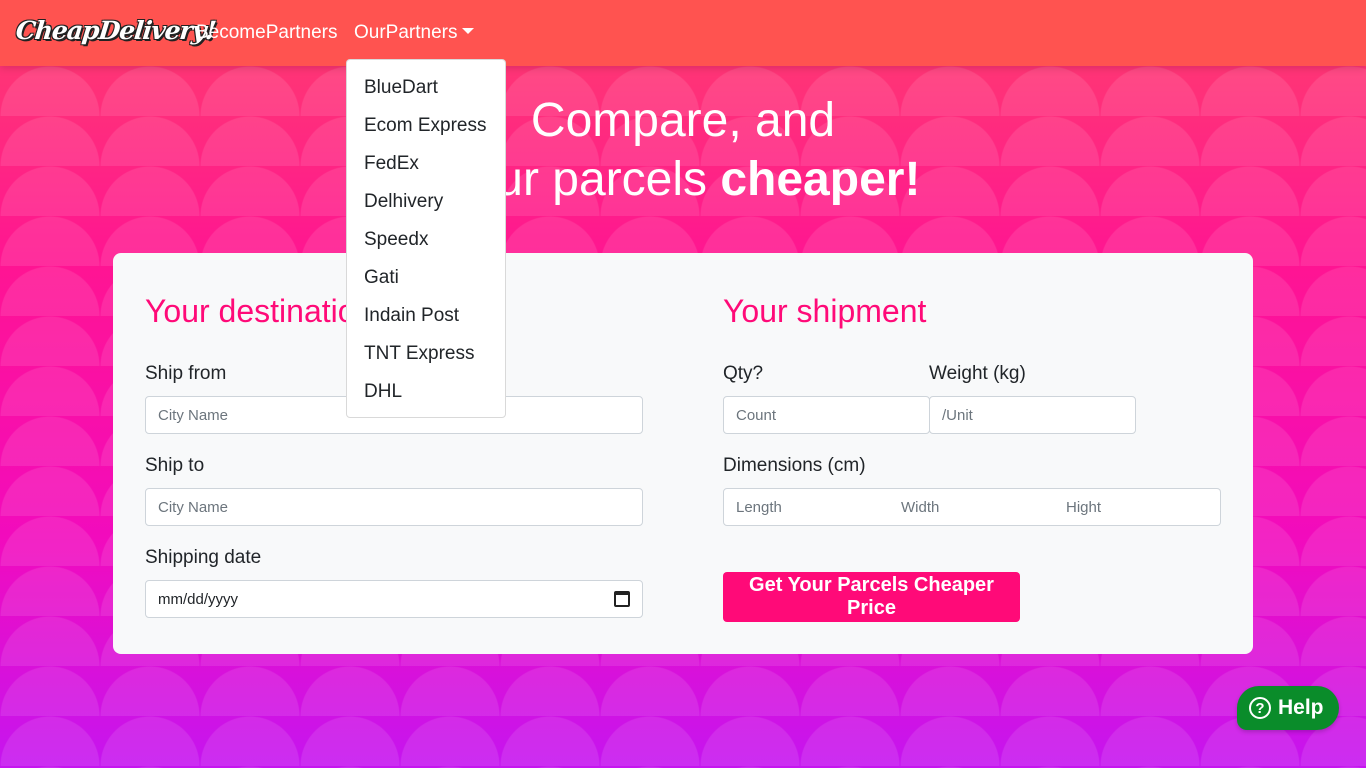 The image size is (1366, 768). What do you see at coordinates (426, 351) in the screenshot?
I see `dropdown-item-tnt-express: TNT Express` at bounding box center [426, 351].